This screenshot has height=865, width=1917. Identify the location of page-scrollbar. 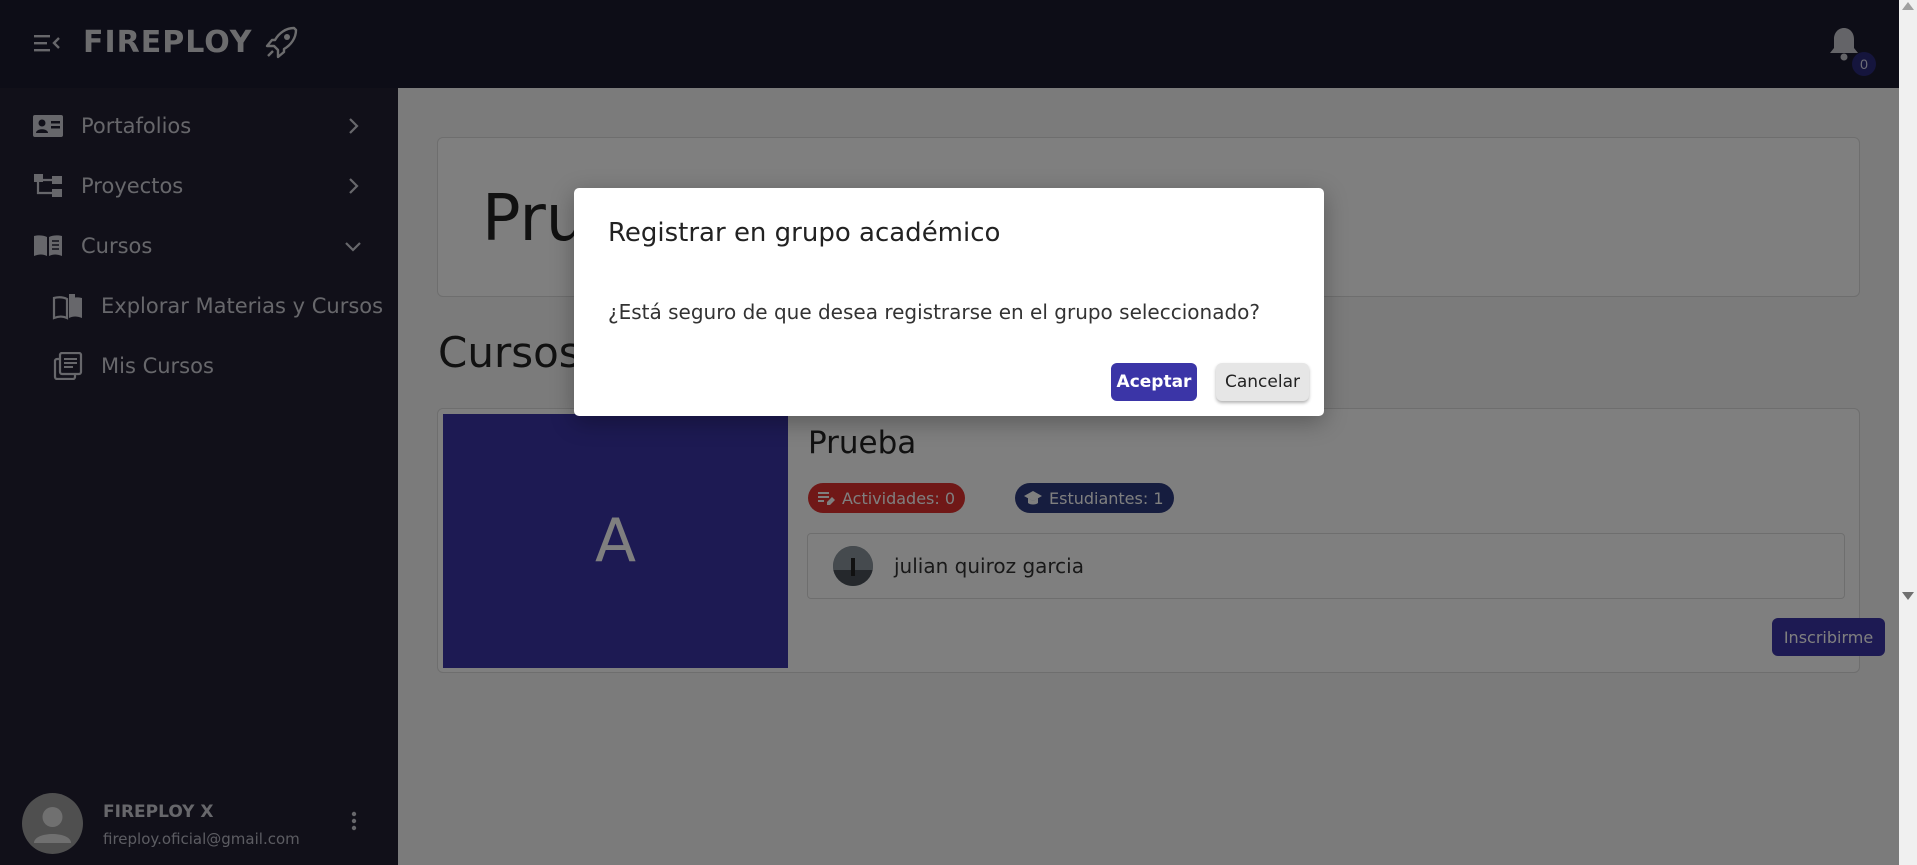
(1908, 432).